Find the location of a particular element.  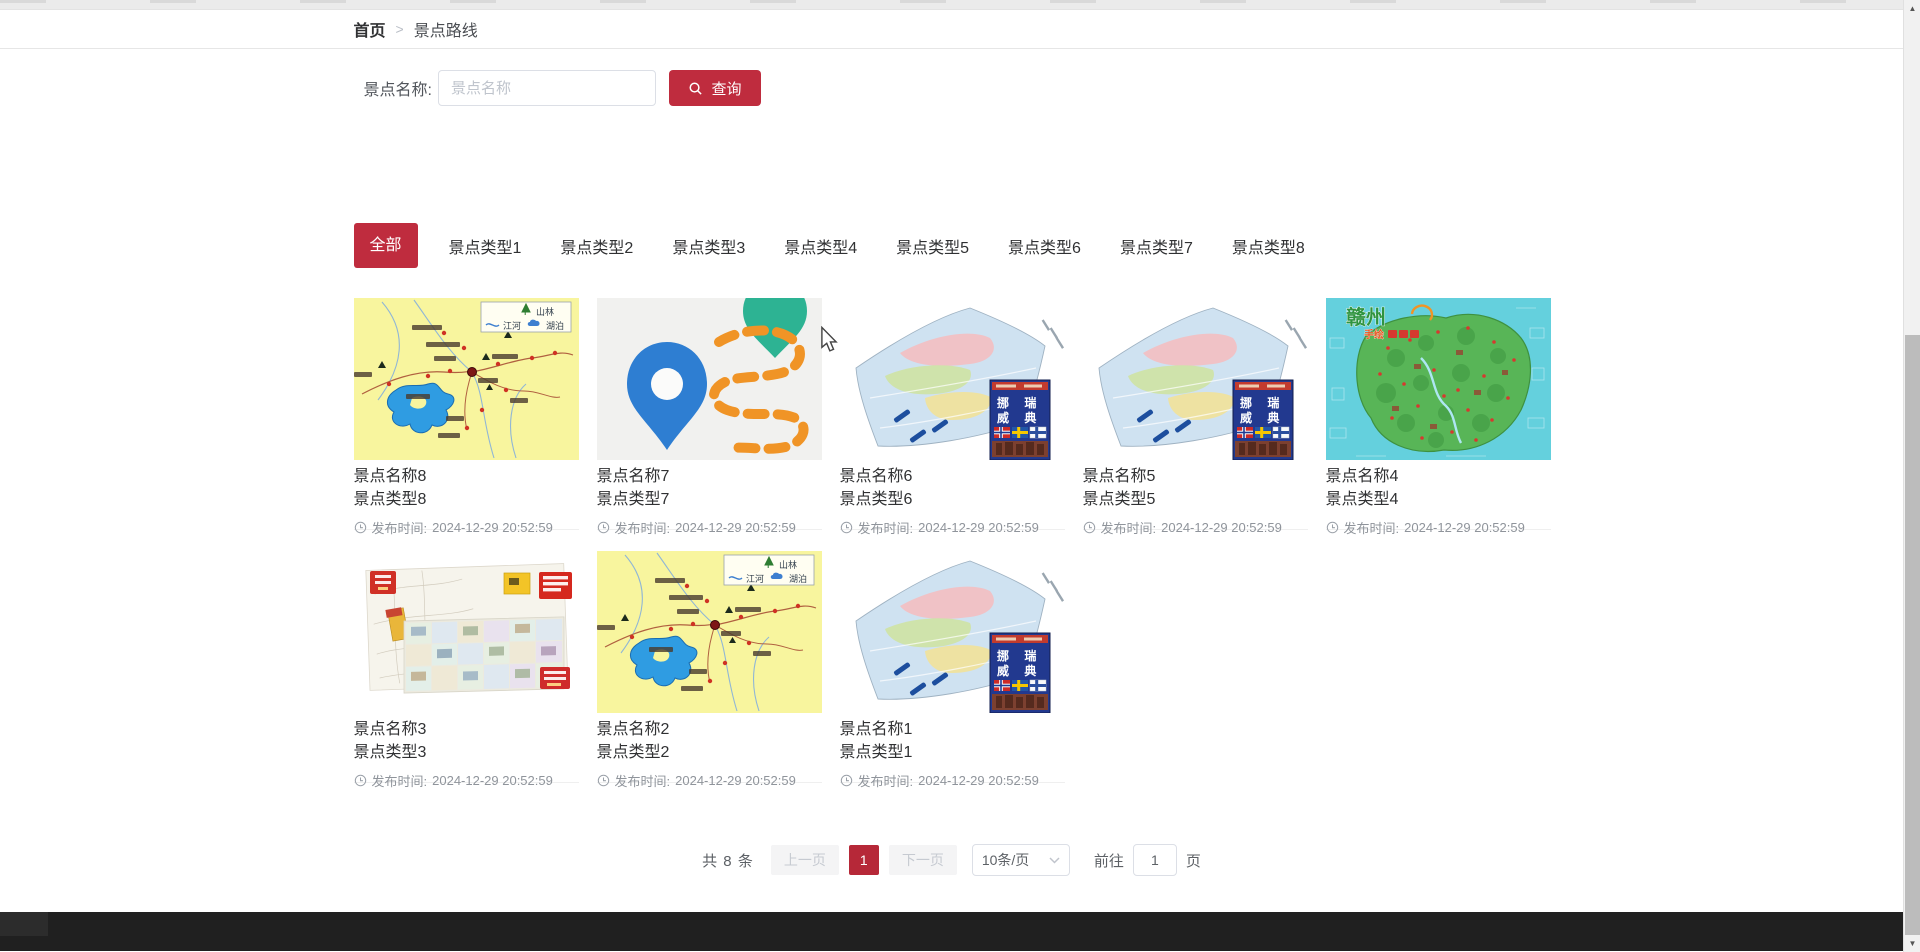

goto-page-group: 前往 页 is located at coordinates (1147, 860).